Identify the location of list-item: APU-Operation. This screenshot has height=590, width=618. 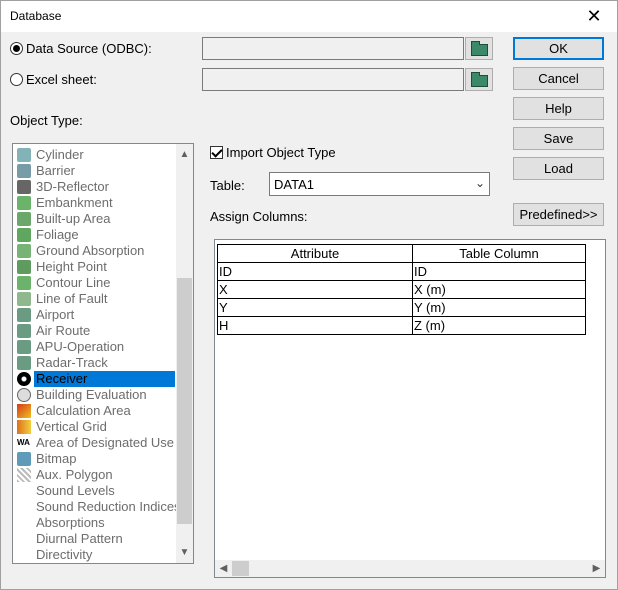
(95, 347).